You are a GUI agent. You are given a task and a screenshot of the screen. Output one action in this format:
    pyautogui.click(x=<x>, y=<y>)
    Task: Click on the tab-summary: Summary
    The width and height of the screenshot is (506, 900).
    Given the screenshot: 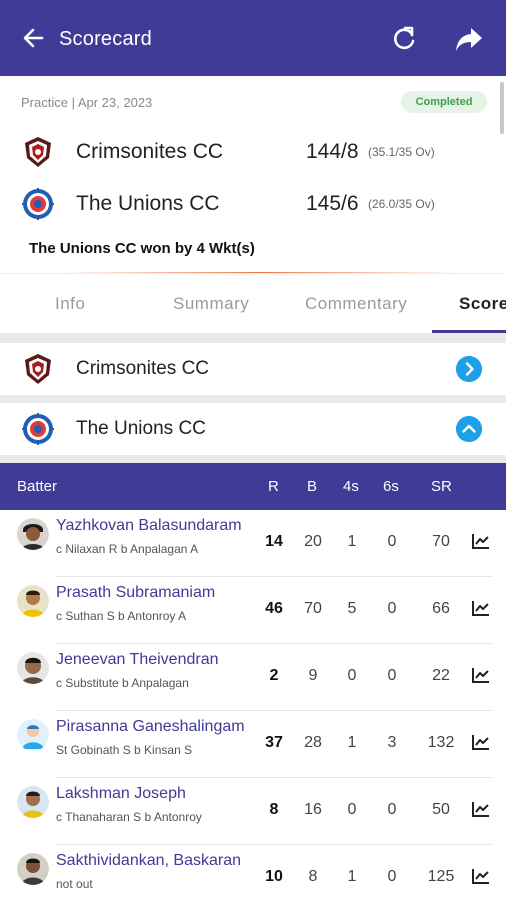 What is the action you would take?
    pyautogui.click(x=211, y=304)
    